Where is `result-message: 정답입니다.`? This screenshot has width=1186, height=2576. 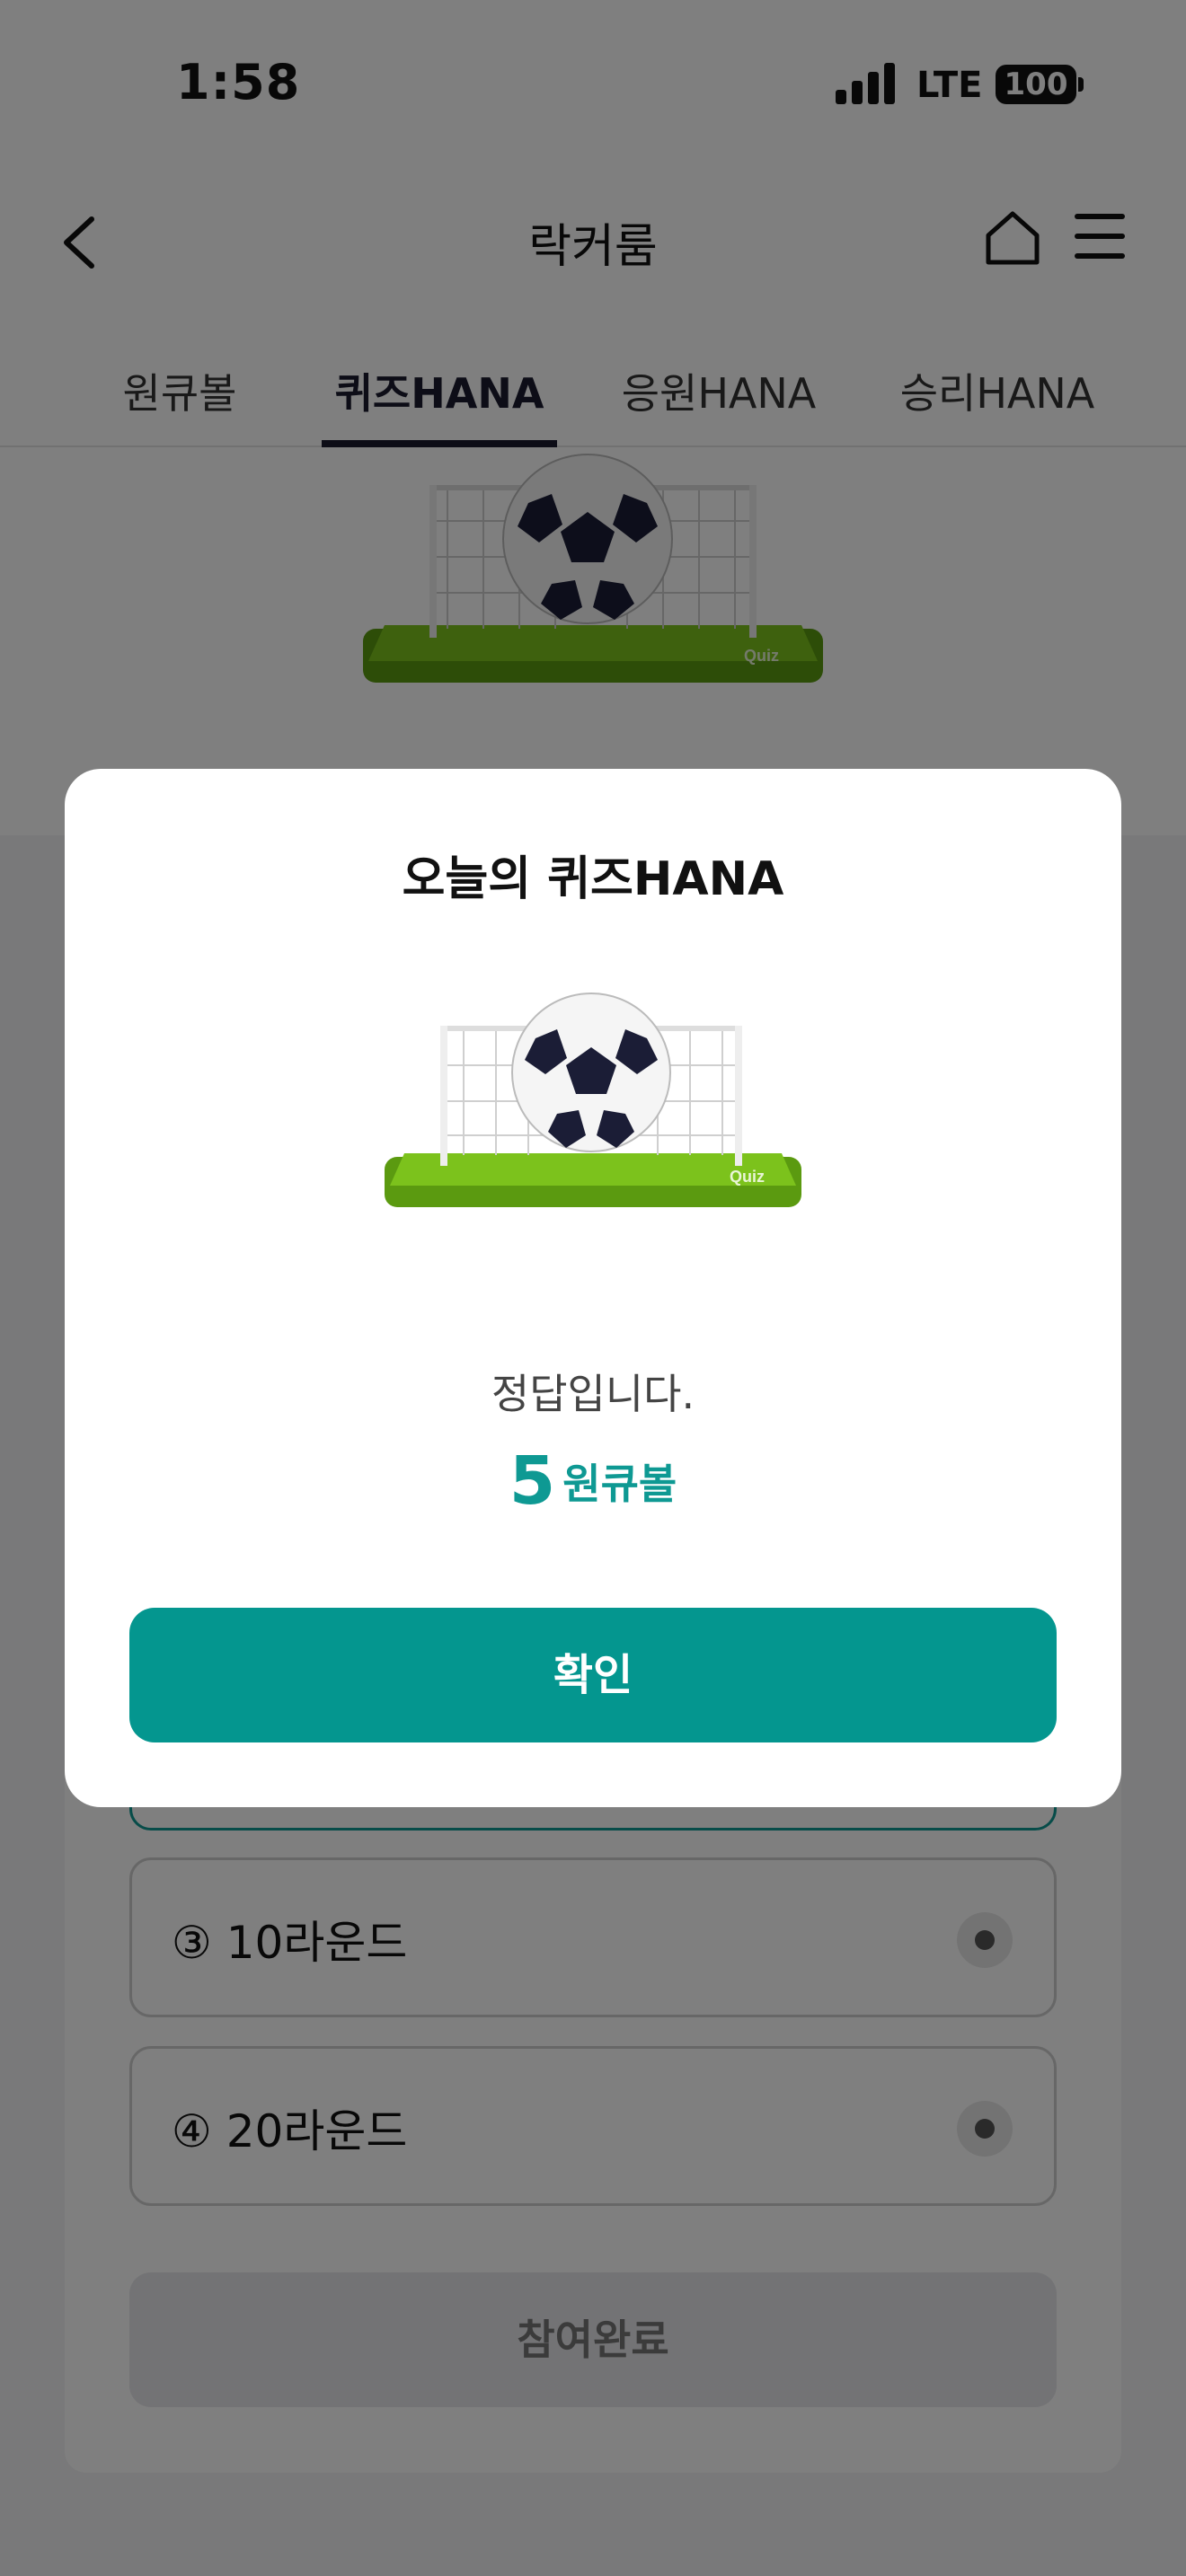 result-message: 정답입니다. is located at coordinates (593, 1394).